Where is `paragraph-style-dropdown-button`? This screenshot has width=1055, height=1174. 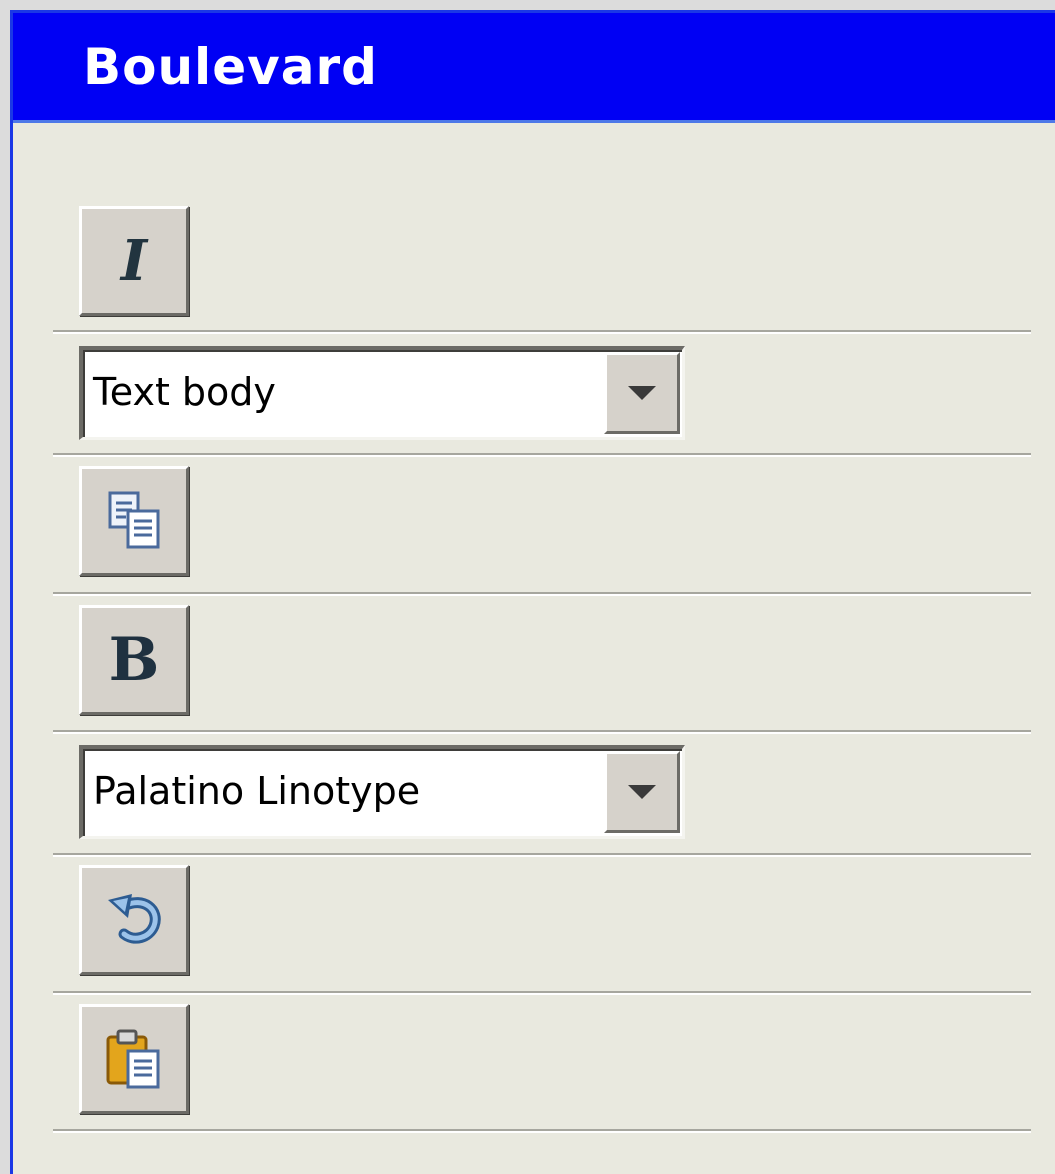 paragraph-style-dropdown-button is located at coordinates (642, 393).